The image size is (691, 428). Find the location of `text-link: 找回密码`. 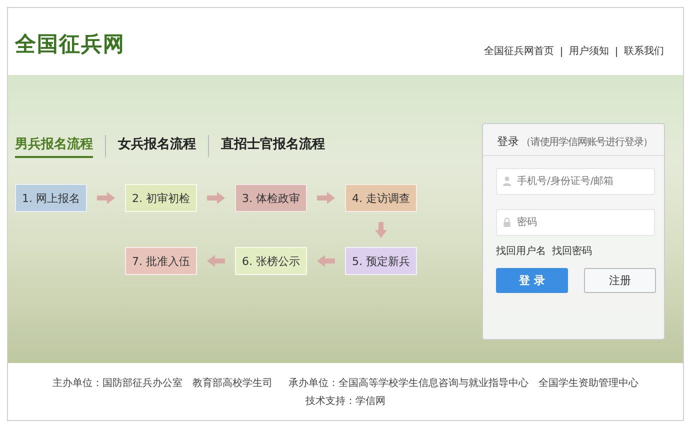

text-link: 找回密码 is located at coordinates (572, 251).